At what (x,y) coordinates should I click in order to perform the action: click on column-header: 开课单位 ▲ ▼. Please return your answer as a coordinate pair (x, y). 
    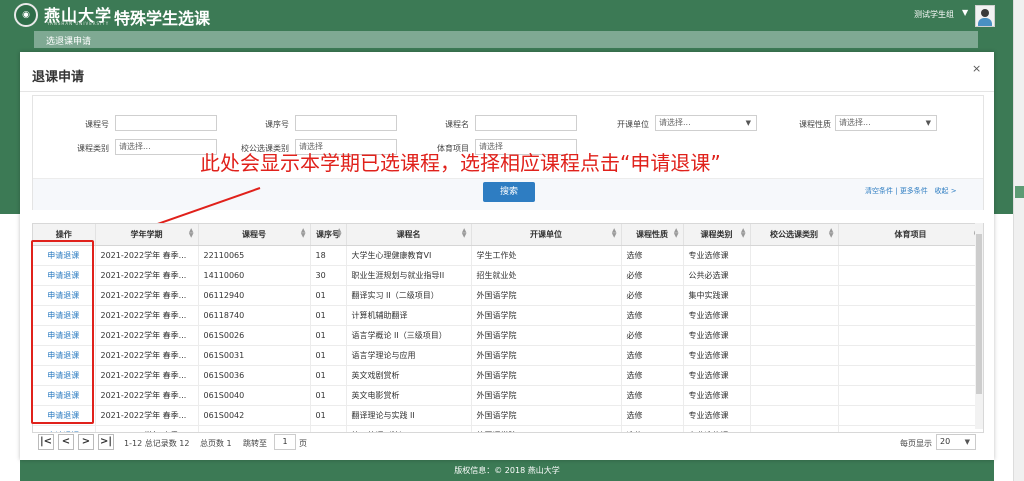
    Looking at the image, I should click on (546, 235).